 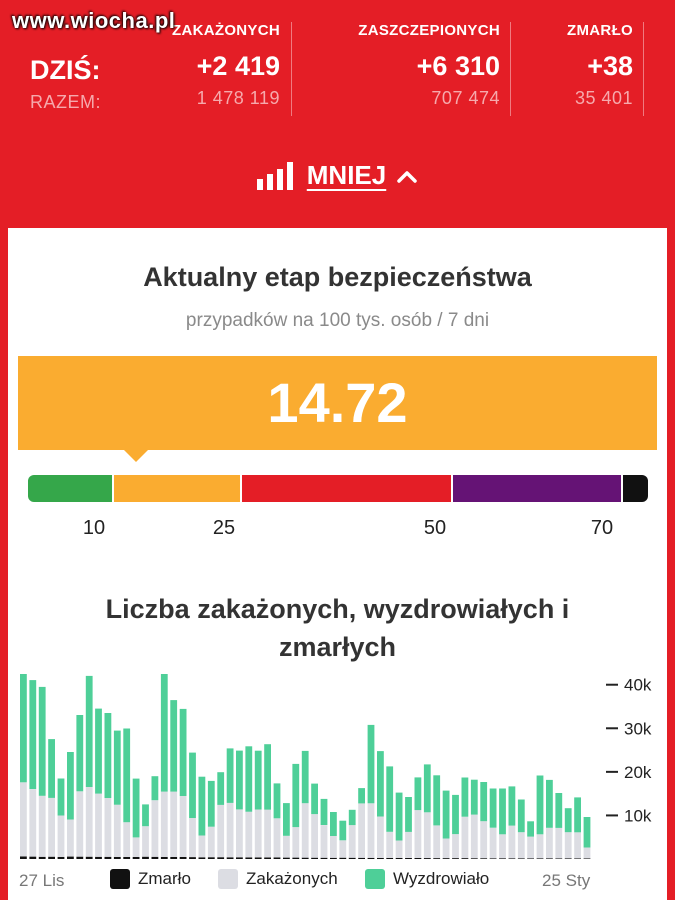 I want to click on y-tick-label: 30k, so click(x=638, y=728).